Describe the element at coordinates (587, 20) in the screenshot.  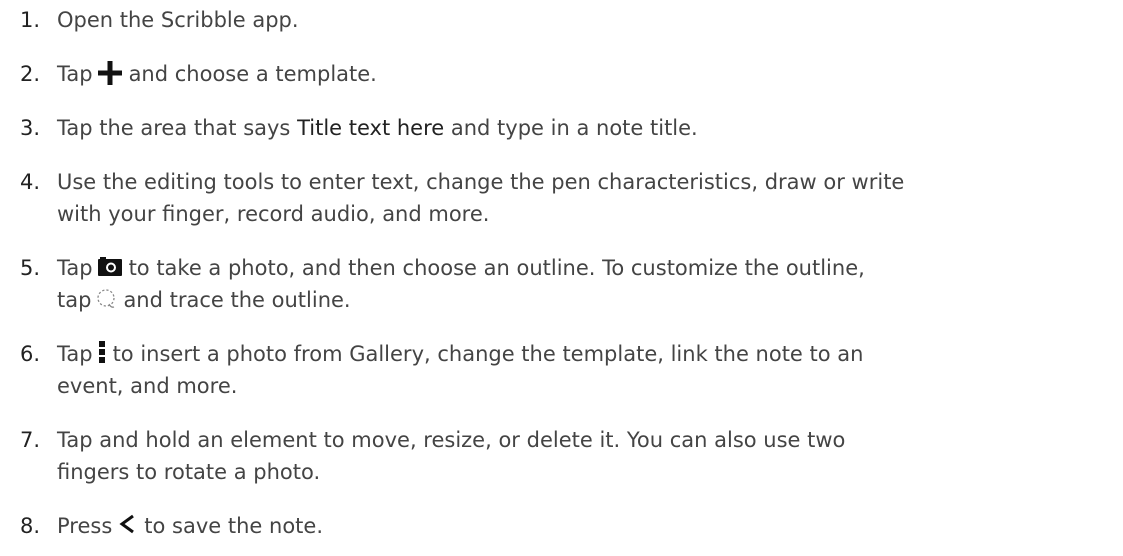
I see `step-text: Open the Scribble app.` at that location.